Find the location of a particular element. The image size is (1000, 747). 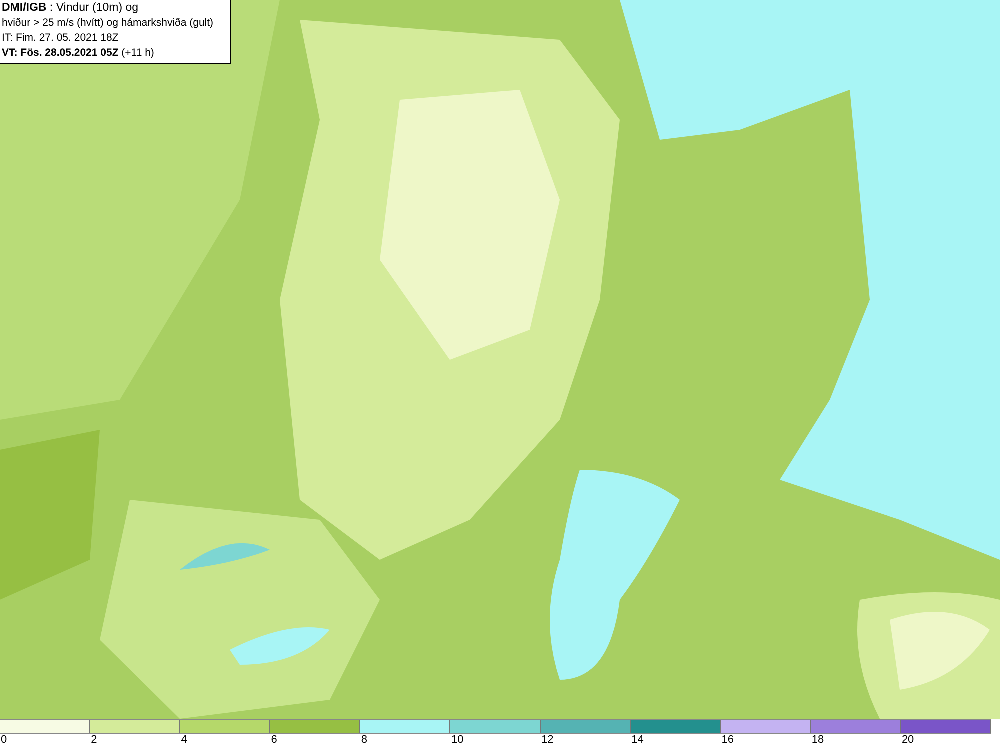

legend-label: 20 is located at coordinates (908, 740).